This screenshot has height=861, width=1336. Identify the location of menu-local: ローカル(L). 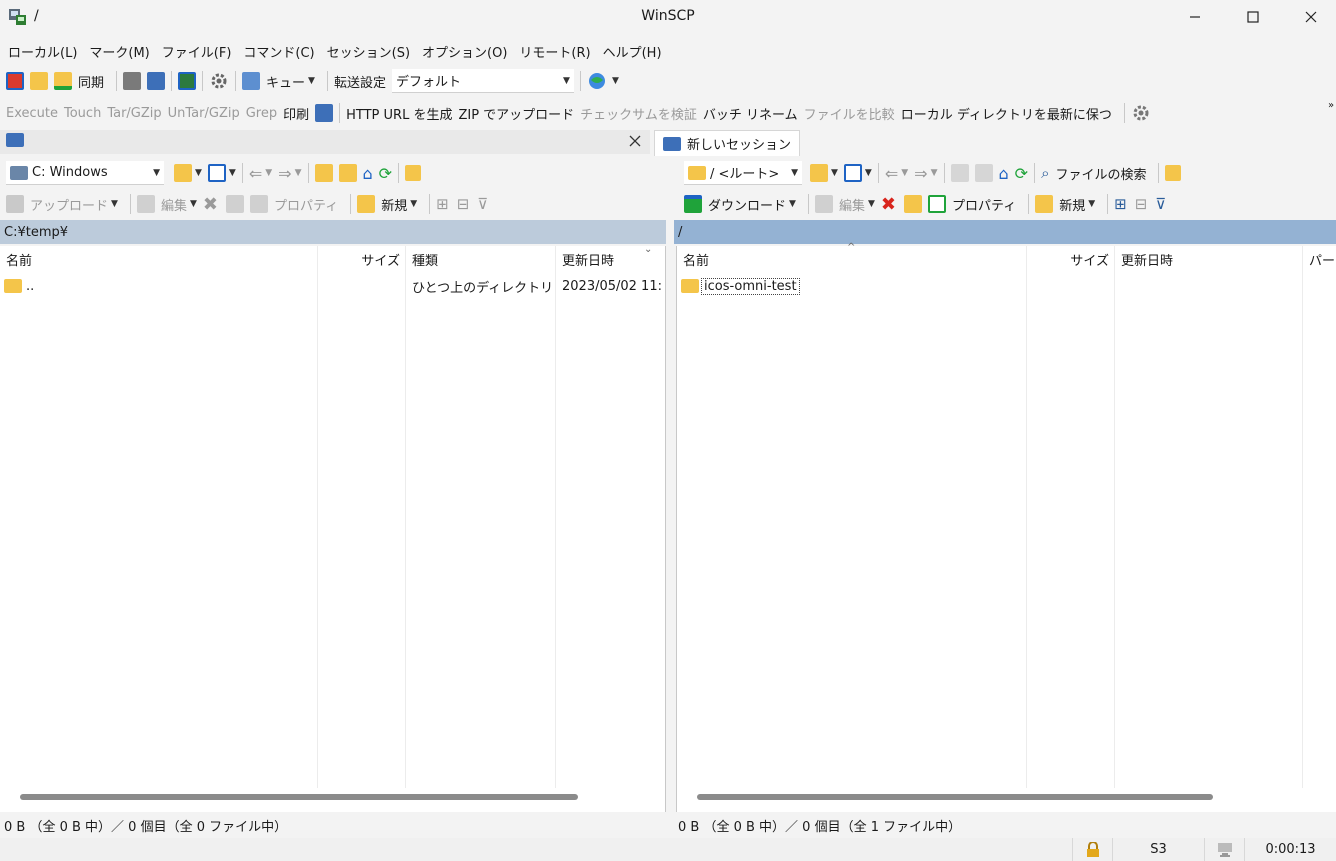
(42, 51).